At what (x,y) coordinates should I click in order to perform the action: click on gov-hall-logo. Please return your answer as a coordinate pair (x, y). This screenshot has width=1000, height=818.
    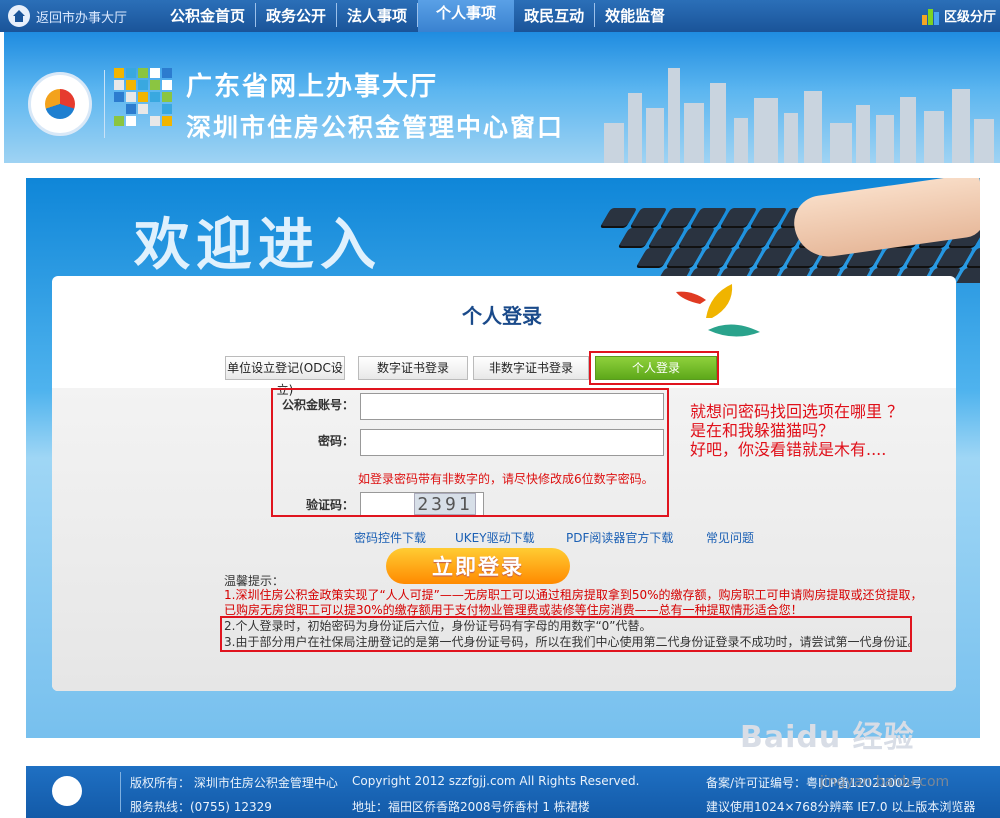
    Looking at the image, I should click on (60, 104).